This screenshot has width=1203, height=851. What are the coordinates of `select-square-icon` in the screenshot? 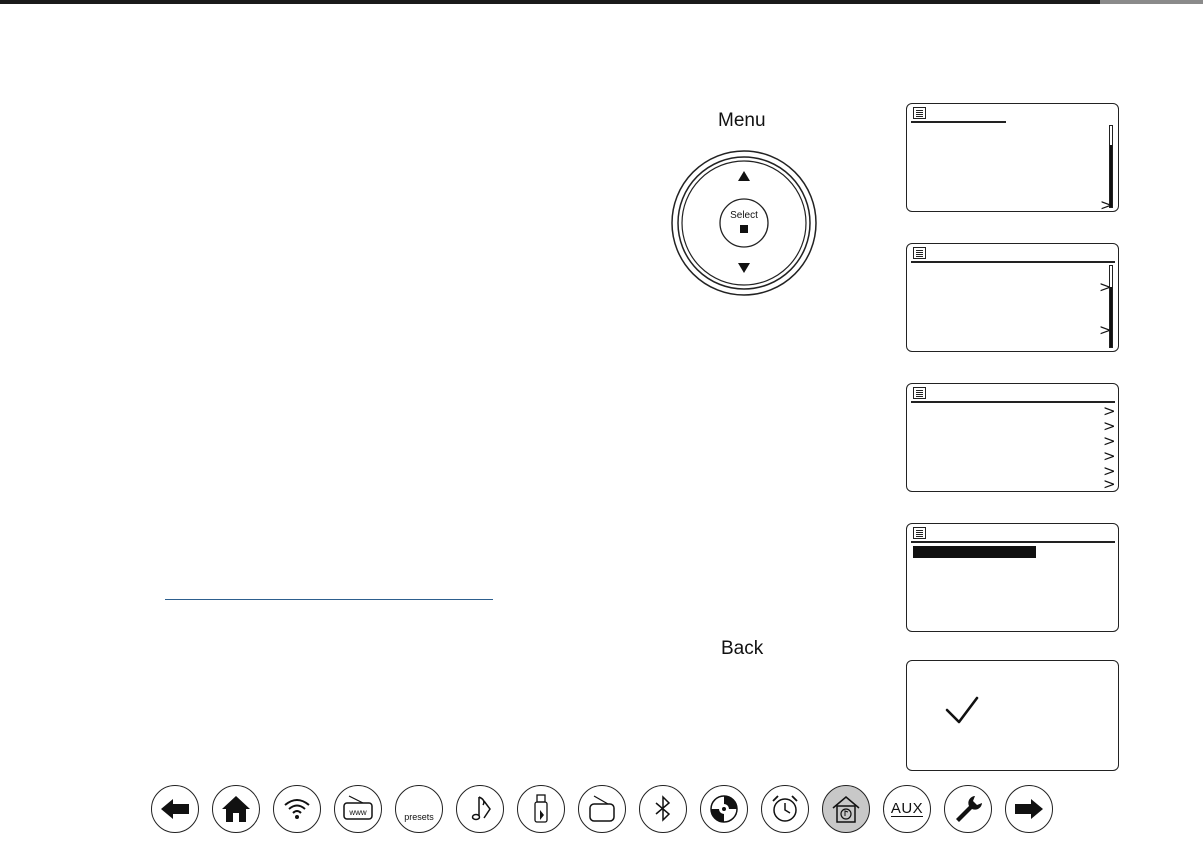 It's located at (744, 229).